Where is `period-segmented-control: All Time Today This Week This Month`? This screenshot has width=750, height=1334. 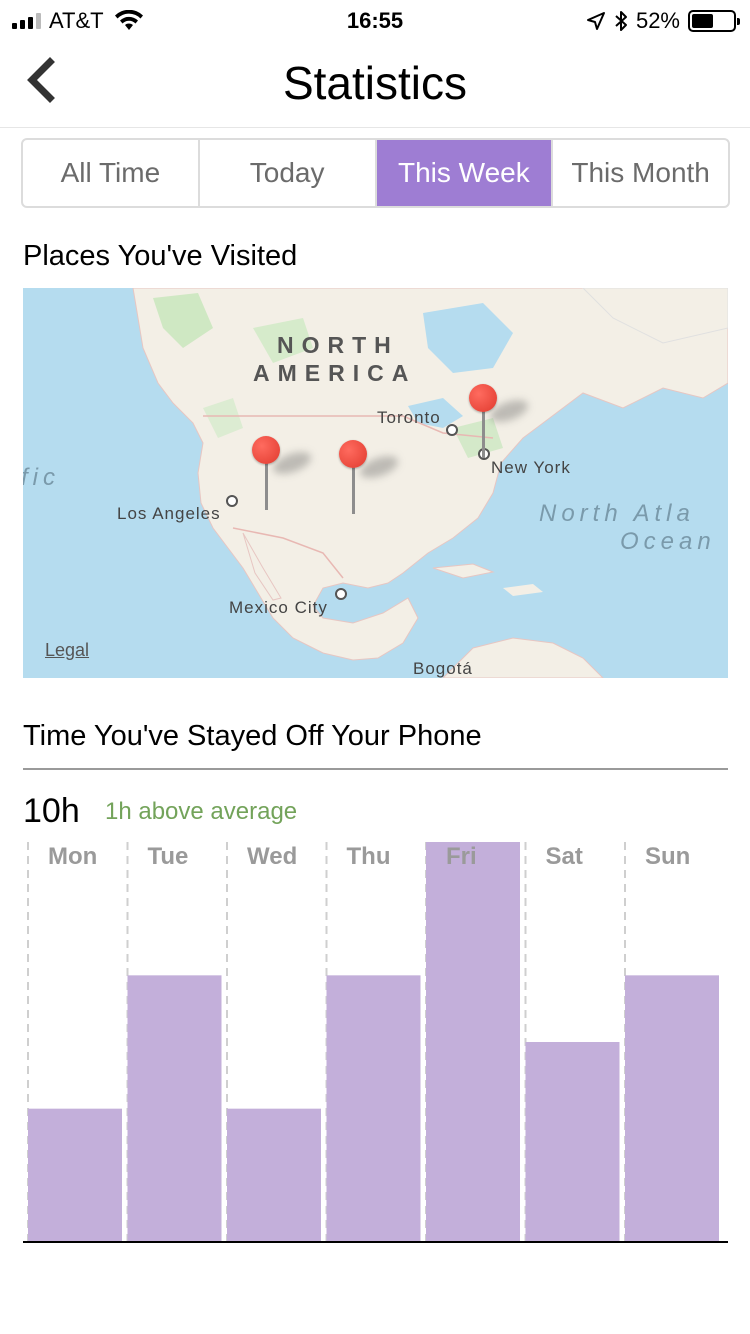
period-segmented-control: All Time Today This Week This Month is located at coordinates (375, 173).